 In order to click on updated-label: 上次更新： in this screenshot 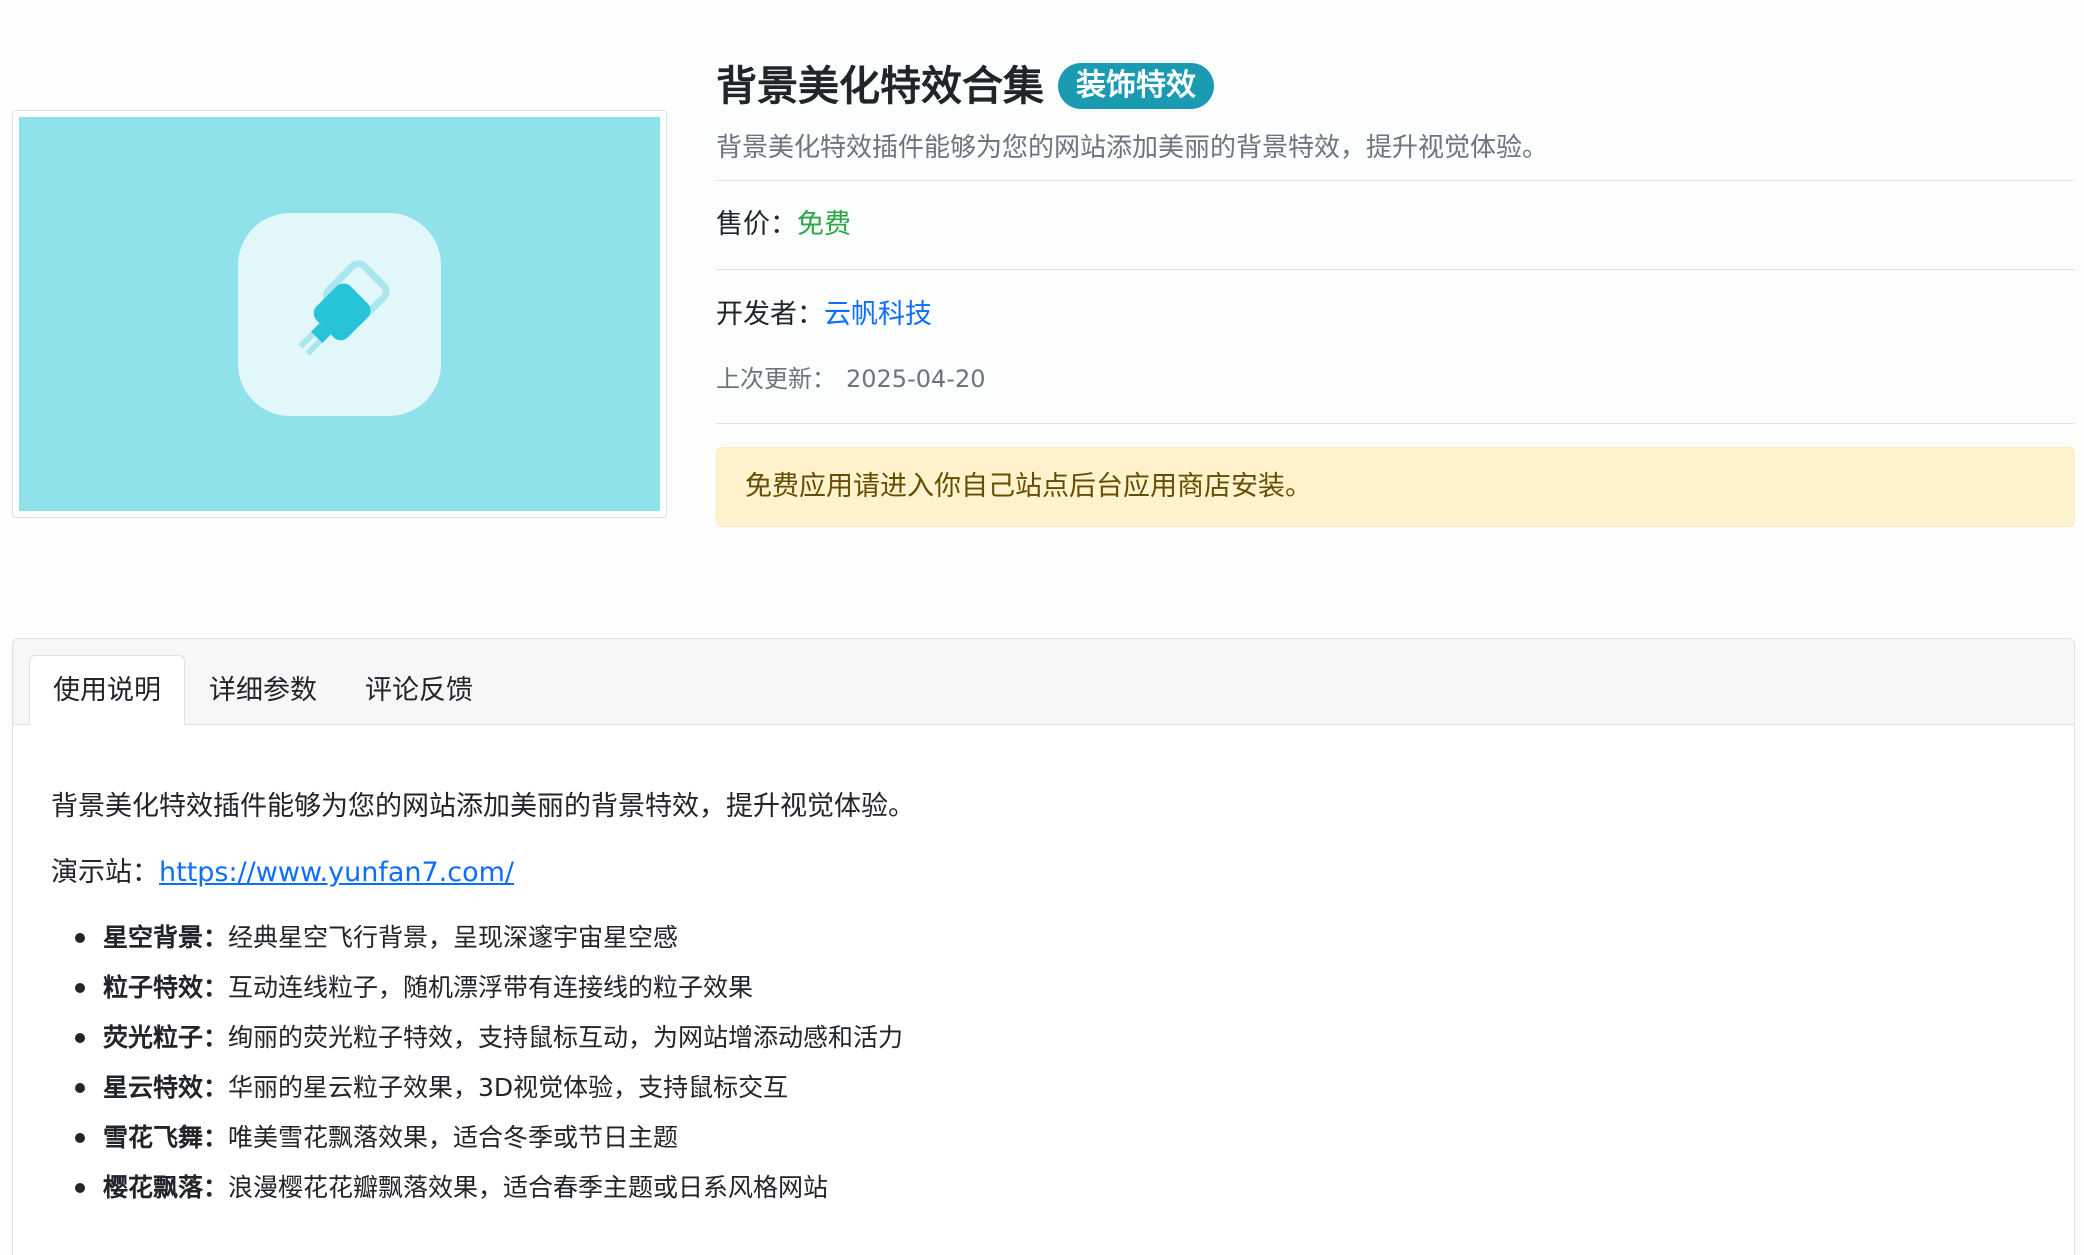, I will do `click(776, 379)`.